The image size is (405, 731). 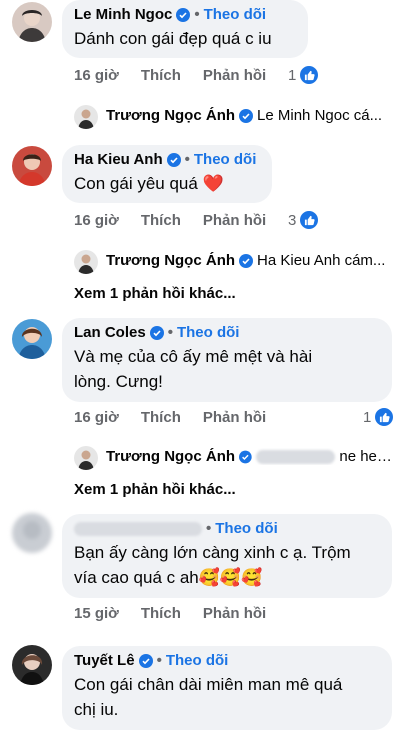 I want to click on author-name: Lan Coles, so click(x=110, y=332).